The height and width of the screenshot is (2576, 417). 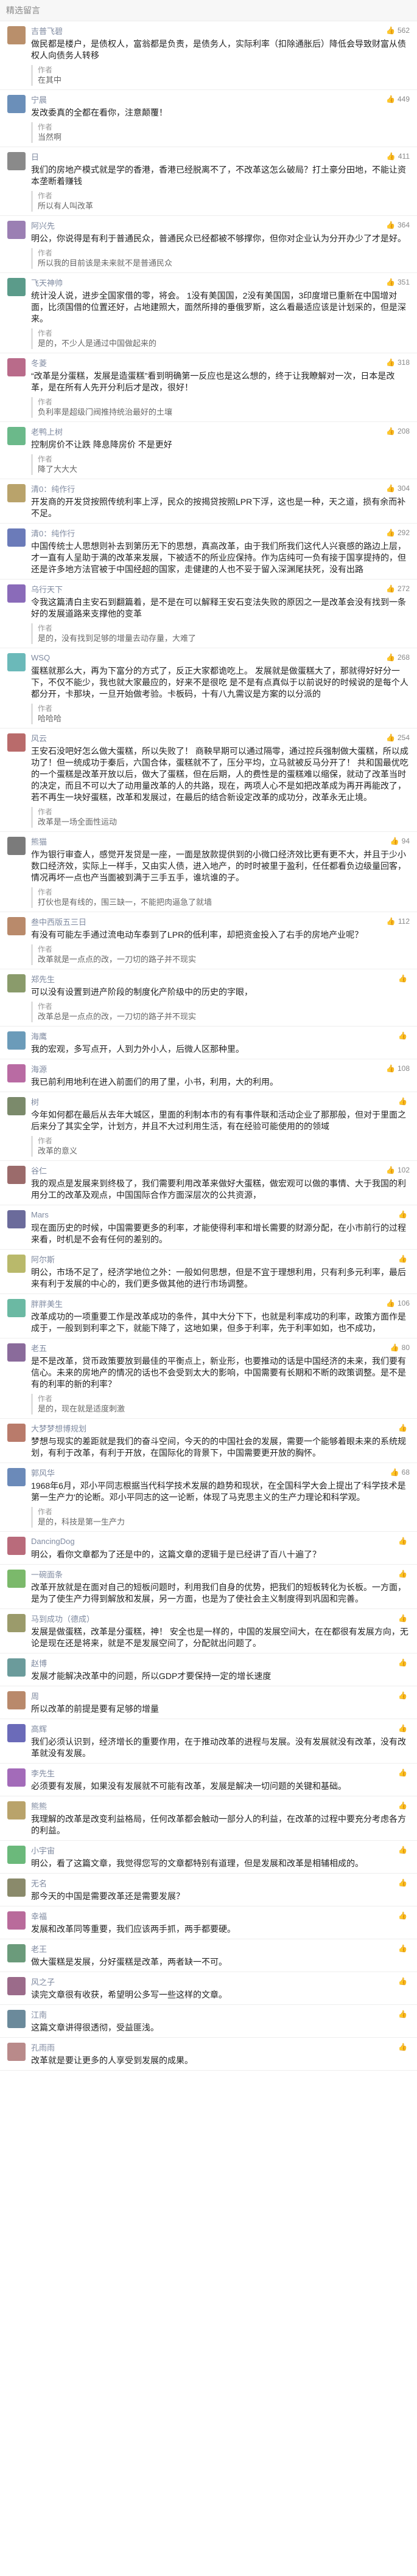 I want to click on like-button: 👍 106, so click(x=398, y=1303).